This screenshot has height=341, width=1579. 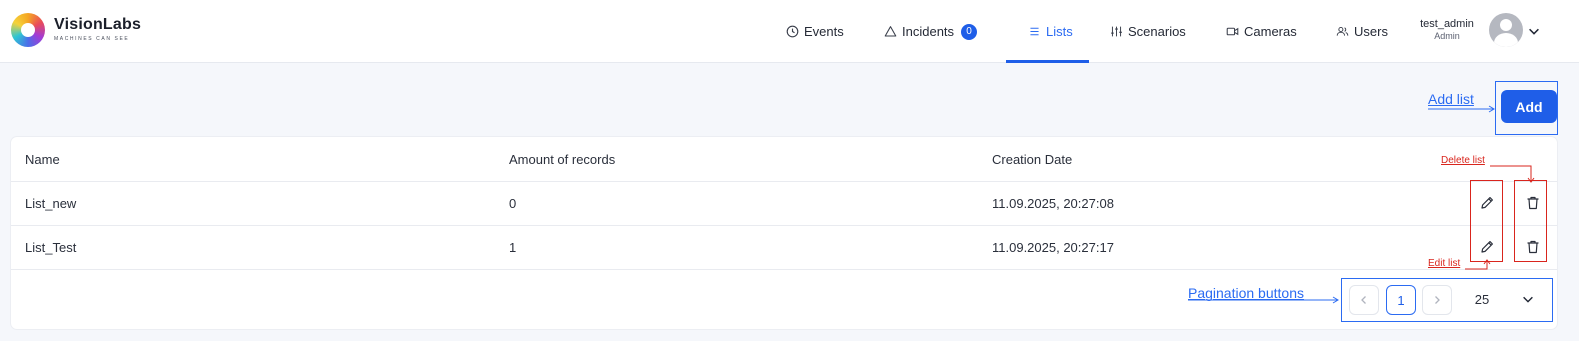 I want to click on user-name: test_admin, so click(x=1447, y=24).